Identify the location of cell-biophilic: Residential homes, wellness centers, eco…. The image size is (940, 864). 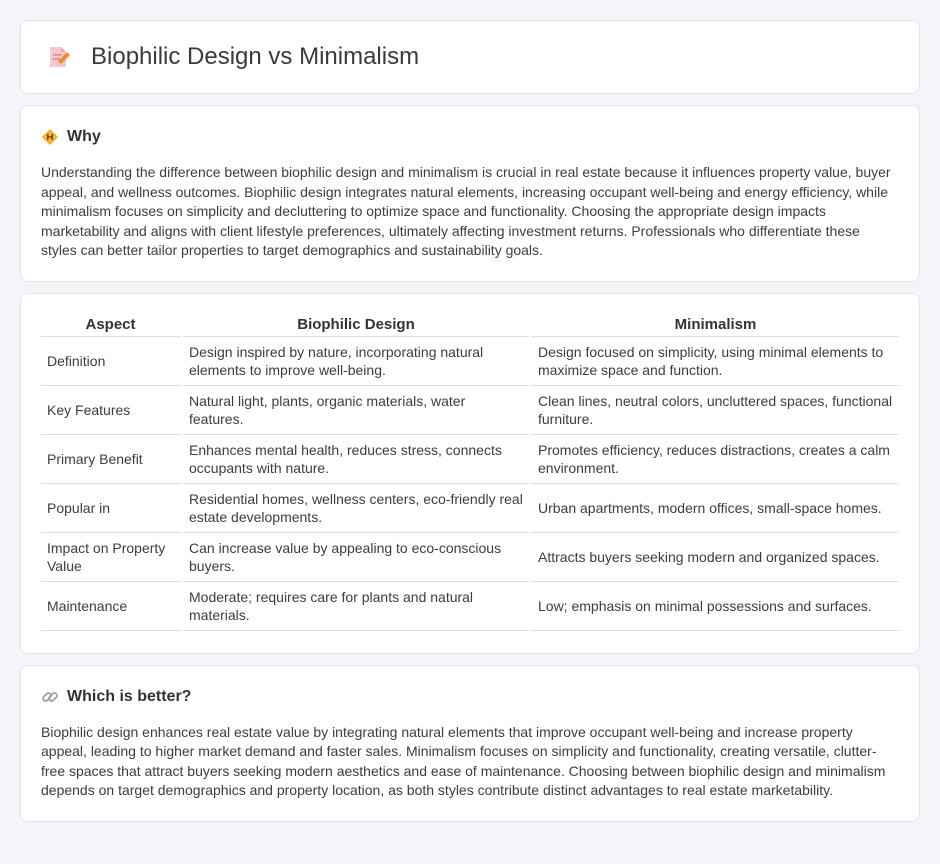
(356, 508).